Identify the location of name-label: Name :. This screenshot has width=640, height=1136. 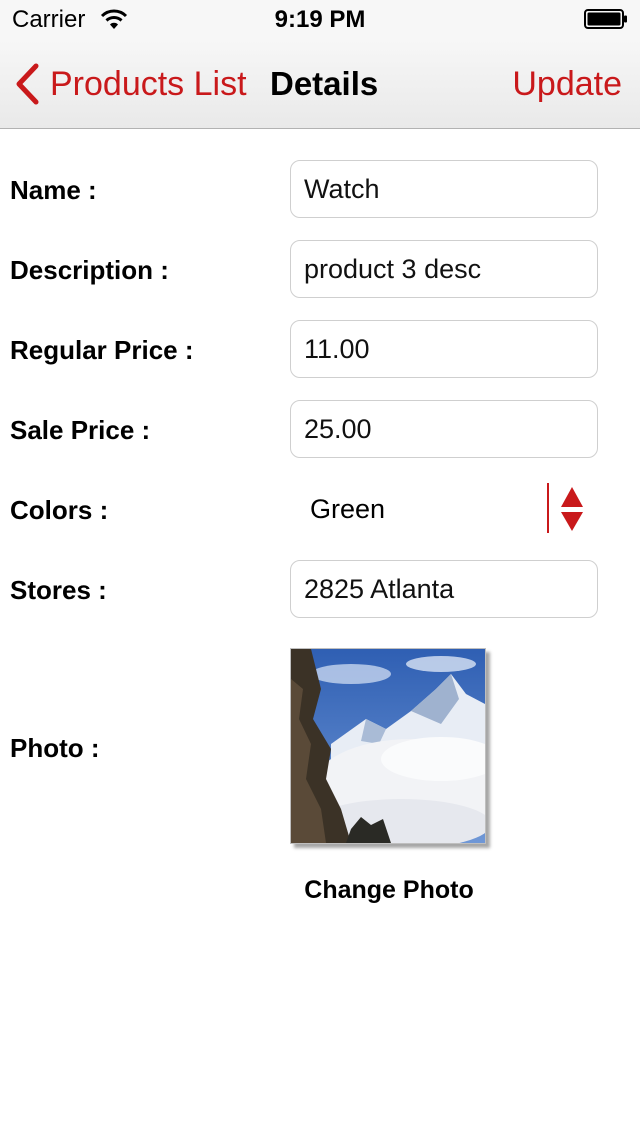
(53, 190).